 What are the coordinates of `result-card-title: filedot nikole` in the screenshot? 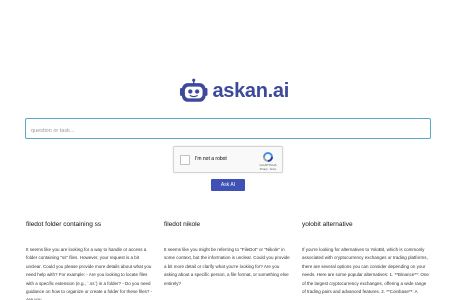 It's located at (228, 224).